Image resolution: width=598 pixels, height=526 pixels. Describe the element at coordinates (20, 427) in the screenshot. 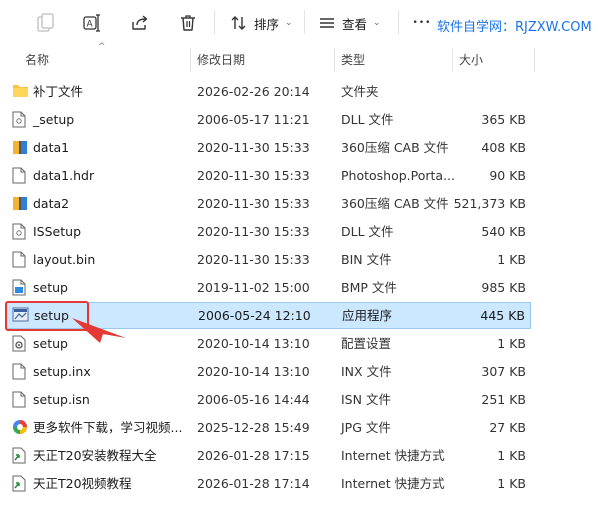

I see `jpg-image-icon` at that location.